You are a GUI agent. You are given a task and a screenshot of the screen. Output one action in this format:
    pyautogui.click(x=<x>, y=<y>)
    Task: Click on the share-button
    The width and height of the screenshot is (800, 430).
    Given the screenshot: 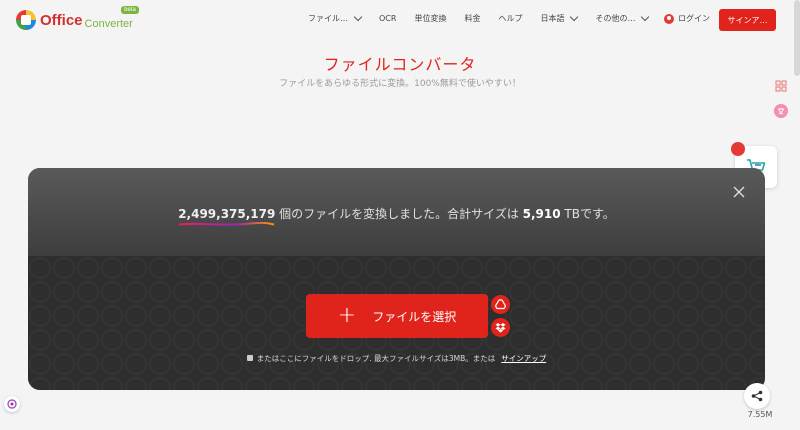 What is the action you would take?
    pyautogui.click(x=757, y=396)
    